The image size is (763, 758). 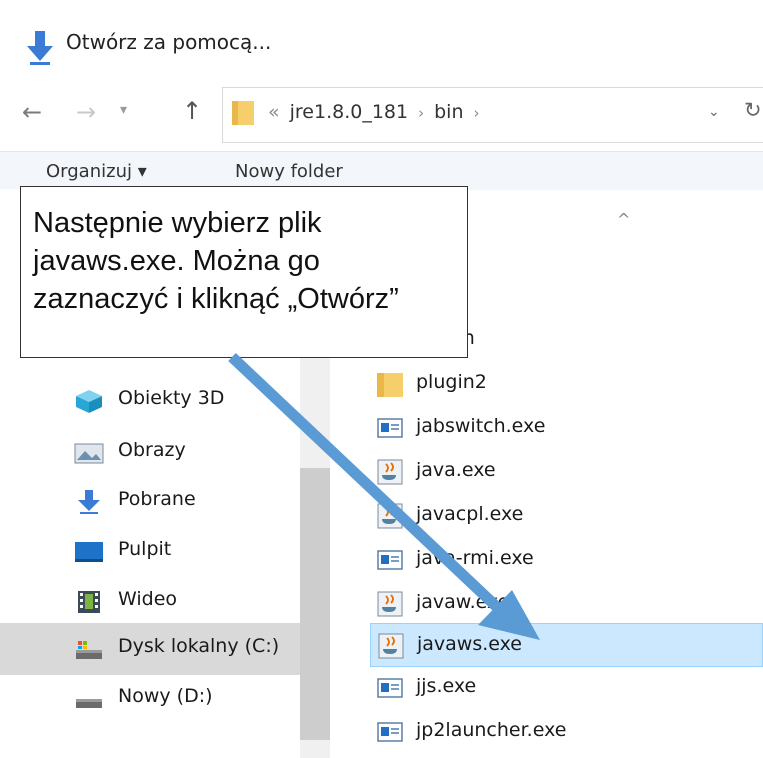 What do you see at coordinates (171, 398) in the screenshot?
I see `sidebar-item-label: Obiekty 3D` at bounding box center [171, 398].